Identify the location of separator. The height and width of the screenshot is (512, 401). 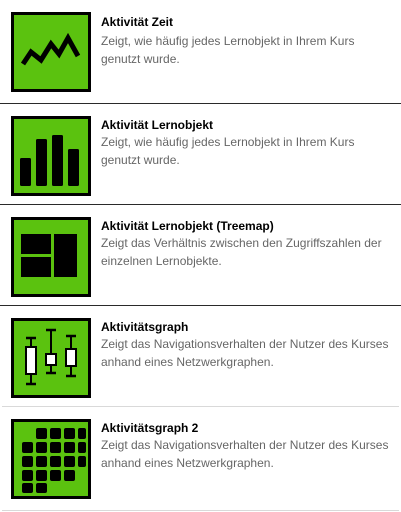
(200, 510).